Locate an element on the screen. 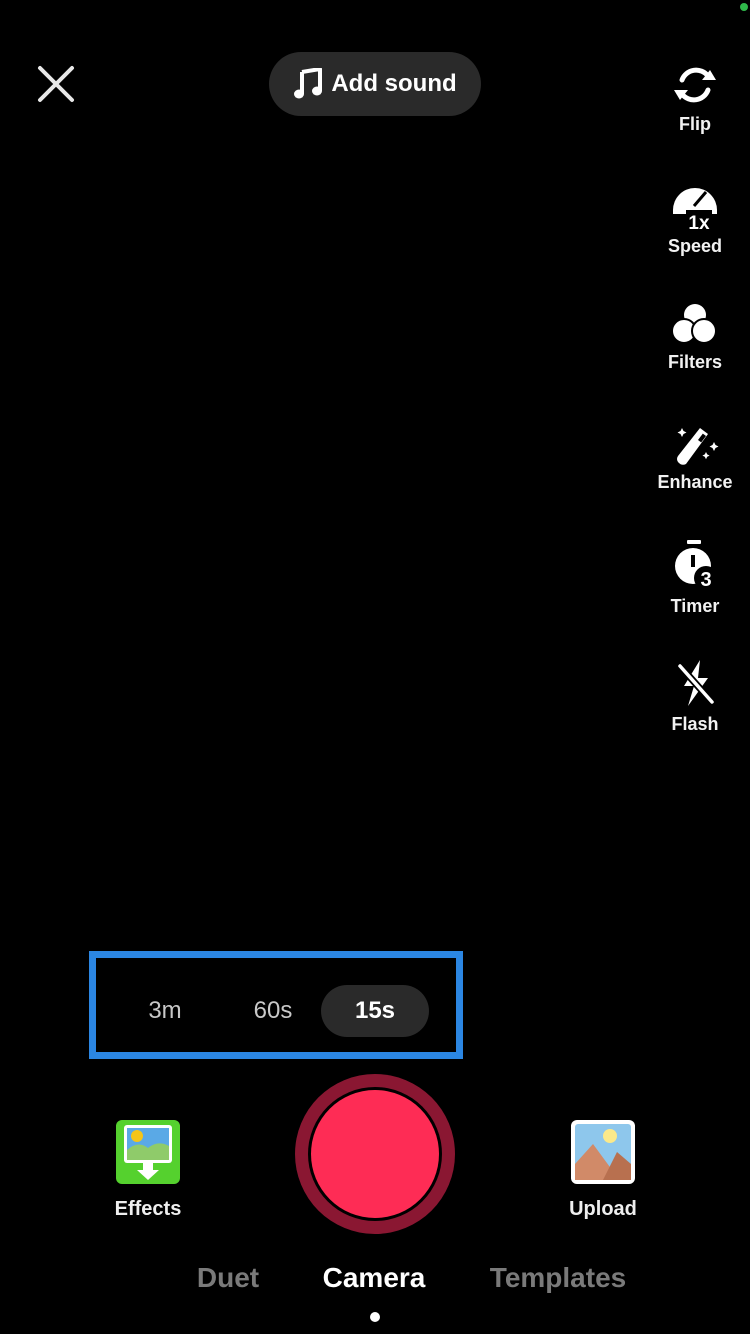  speed-label: Speed is located at coordinates (695, 246).